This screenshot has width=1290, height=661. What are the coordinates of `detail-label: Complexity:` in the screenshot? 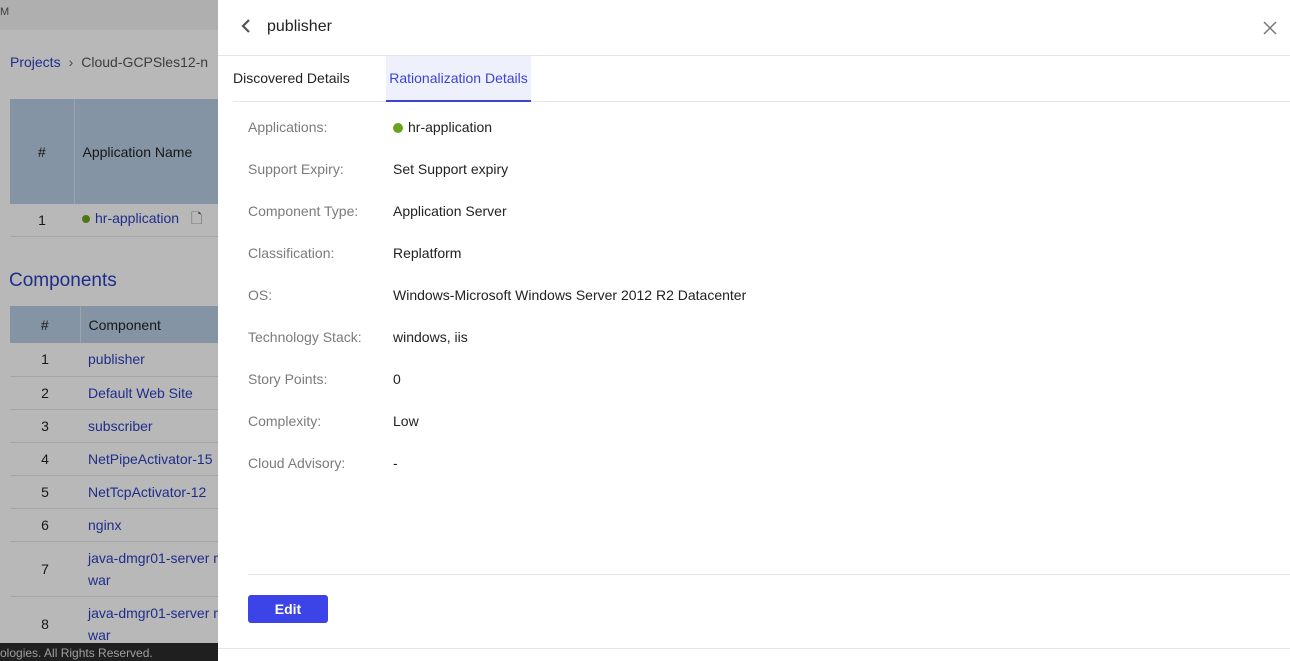 It's located at (285, 421).